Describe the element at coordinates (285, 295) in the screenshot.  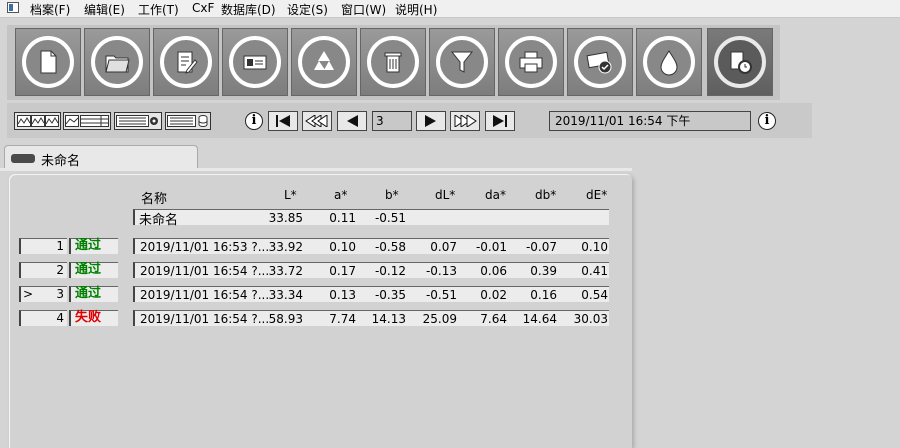
I see `row-L: 33.34` at that location.